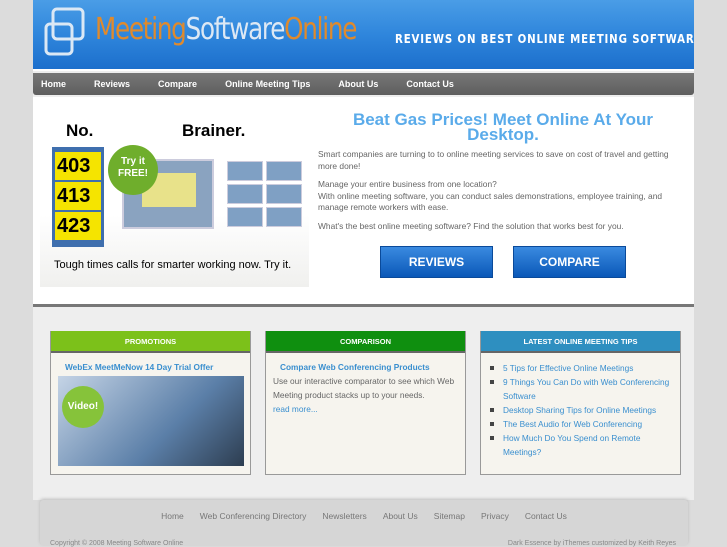 This screenshot has width=727, height=547. Describe the element at coordinates (253, 516) in the screenshot. I see `footer-directory: Web Conferencing Directory` at that location.